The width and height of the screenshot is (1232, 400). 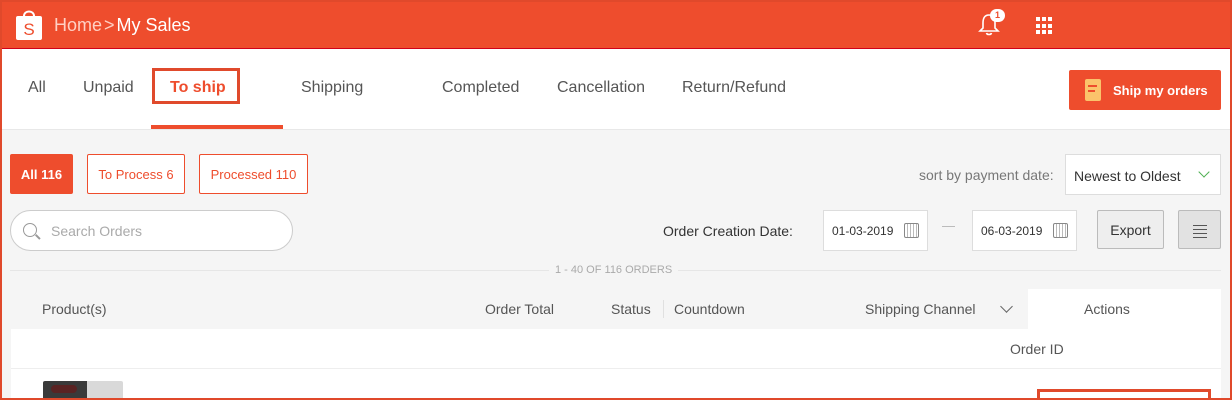 What do you see at coordinates (480, 88) in the screenshot?
I see `tab-completed: Completed` at bounding box center [480, 88].